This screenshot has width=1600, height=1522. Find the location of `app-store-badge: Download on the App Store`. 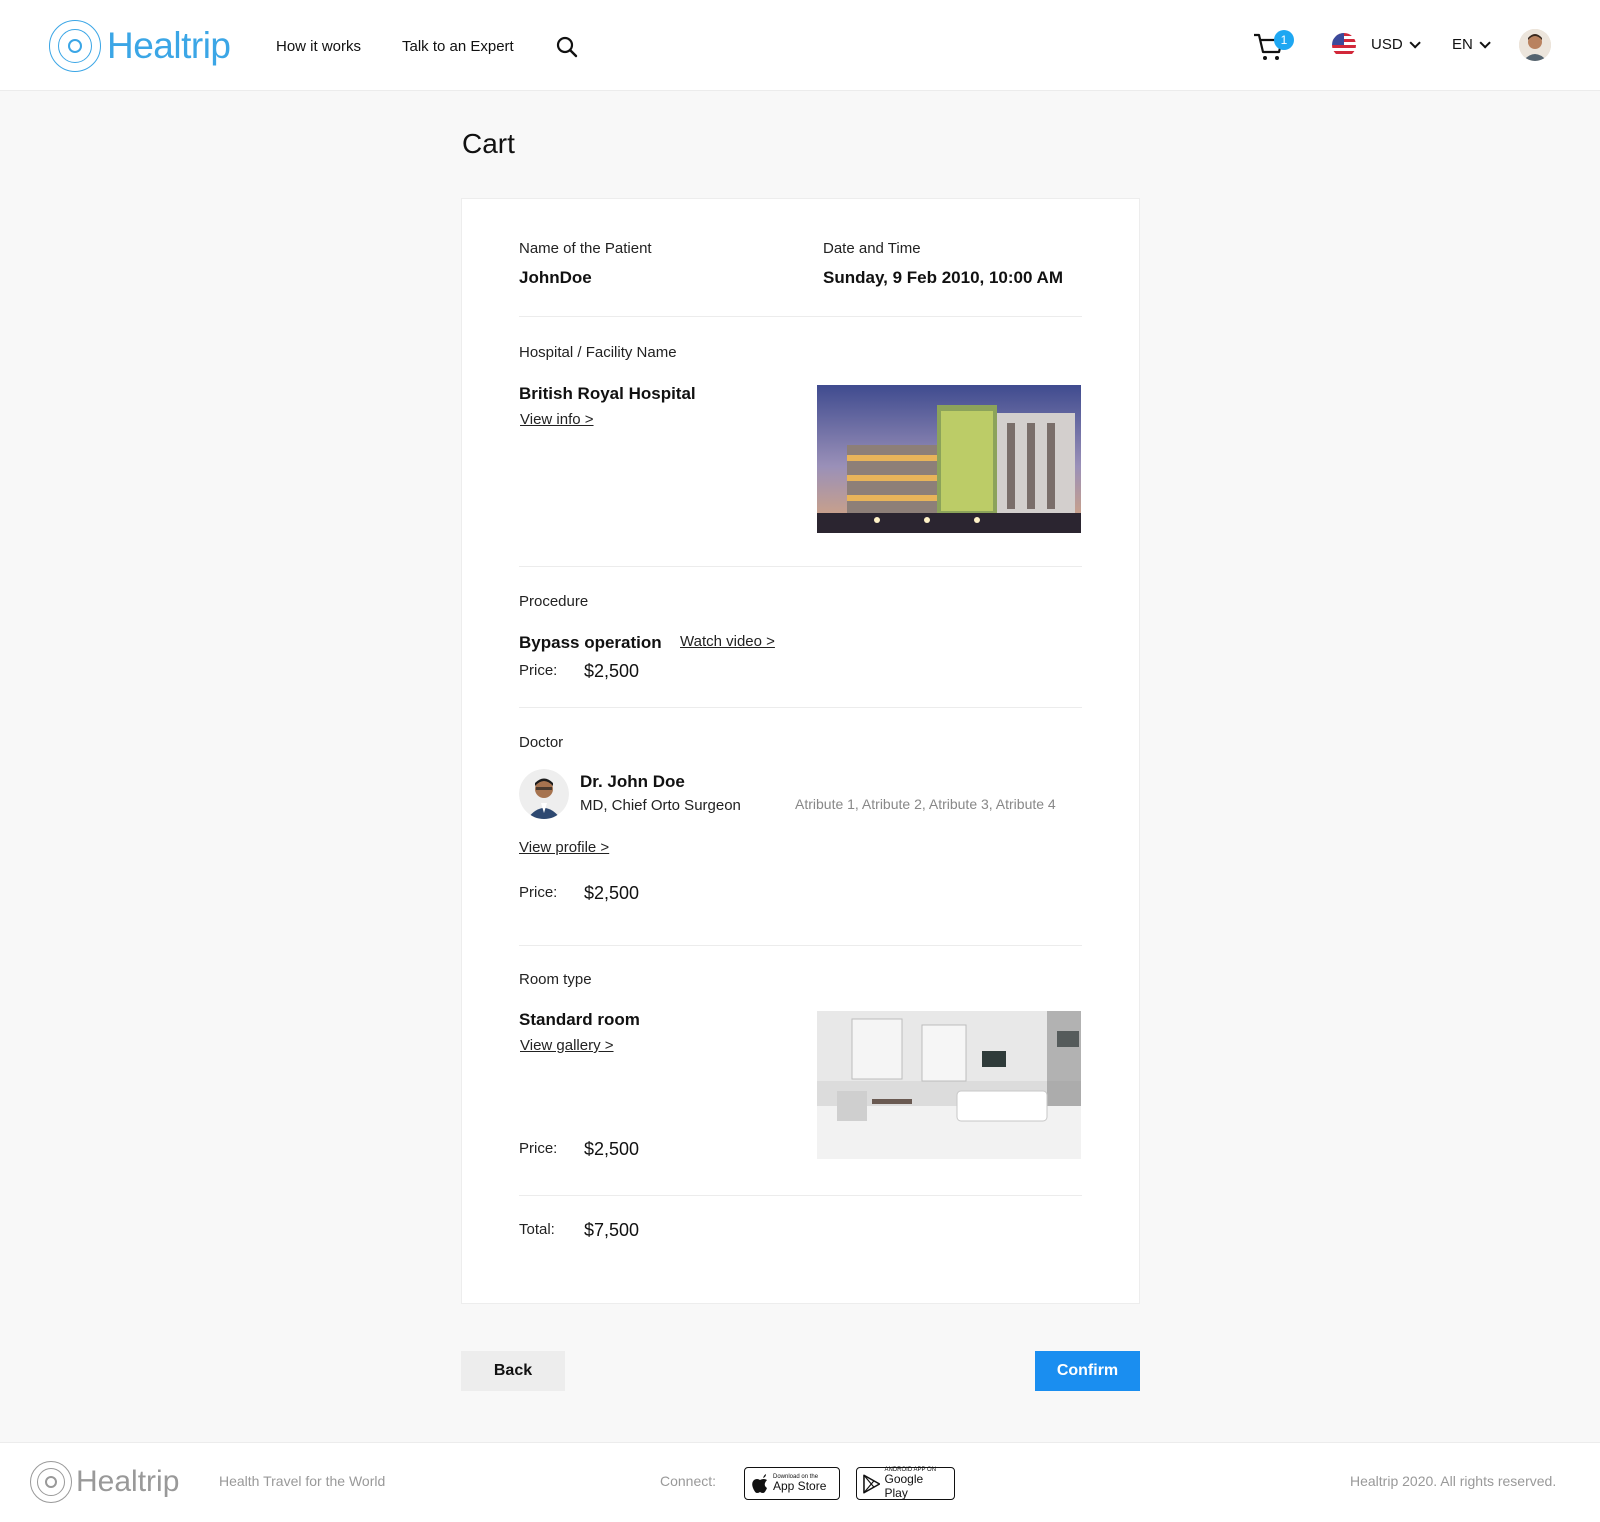

app-store-badge: Download on the App Store is located at coordinates (792, 1483).